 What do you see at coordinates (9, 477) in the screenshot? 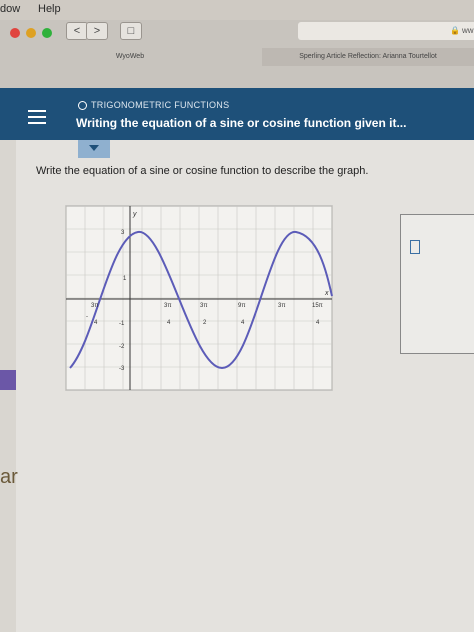
I see `side-panel-text: ar` at bounding box center [9, 477].